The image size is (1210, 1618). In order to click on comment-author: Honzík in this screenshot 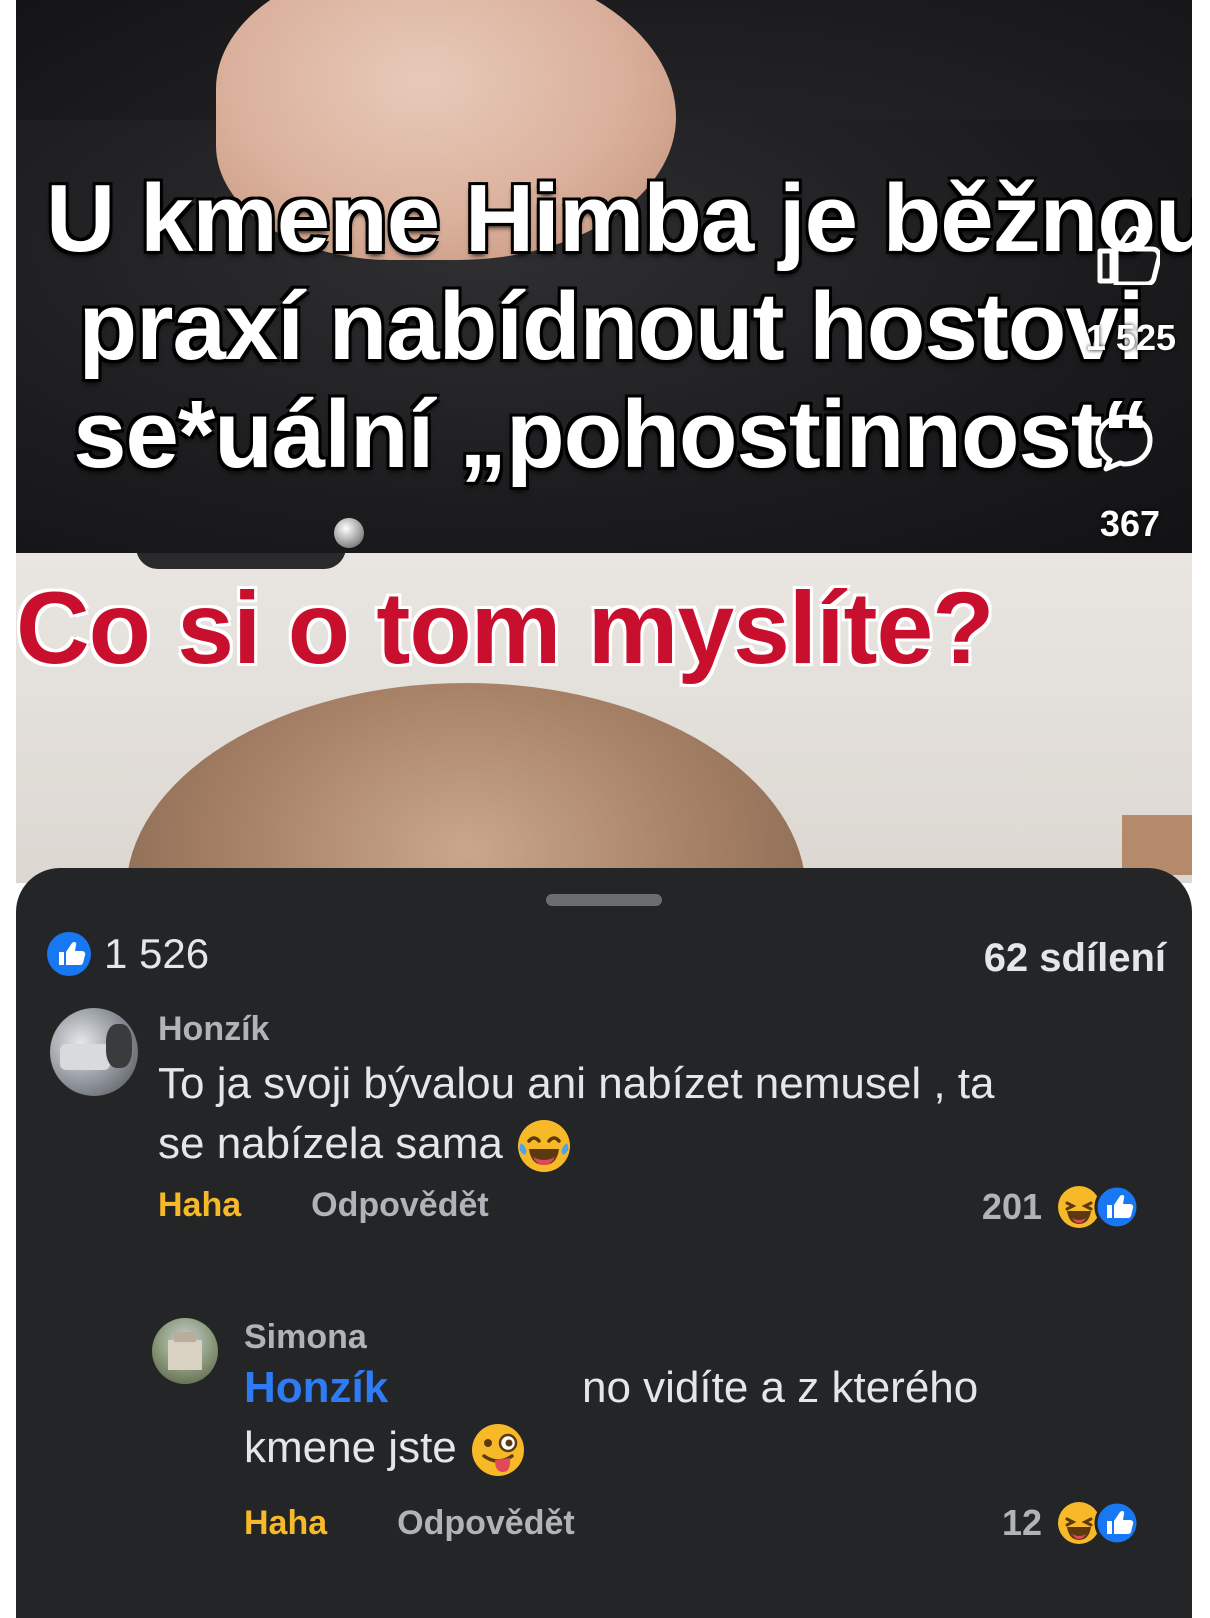, I will do `click(213, 1029)`.